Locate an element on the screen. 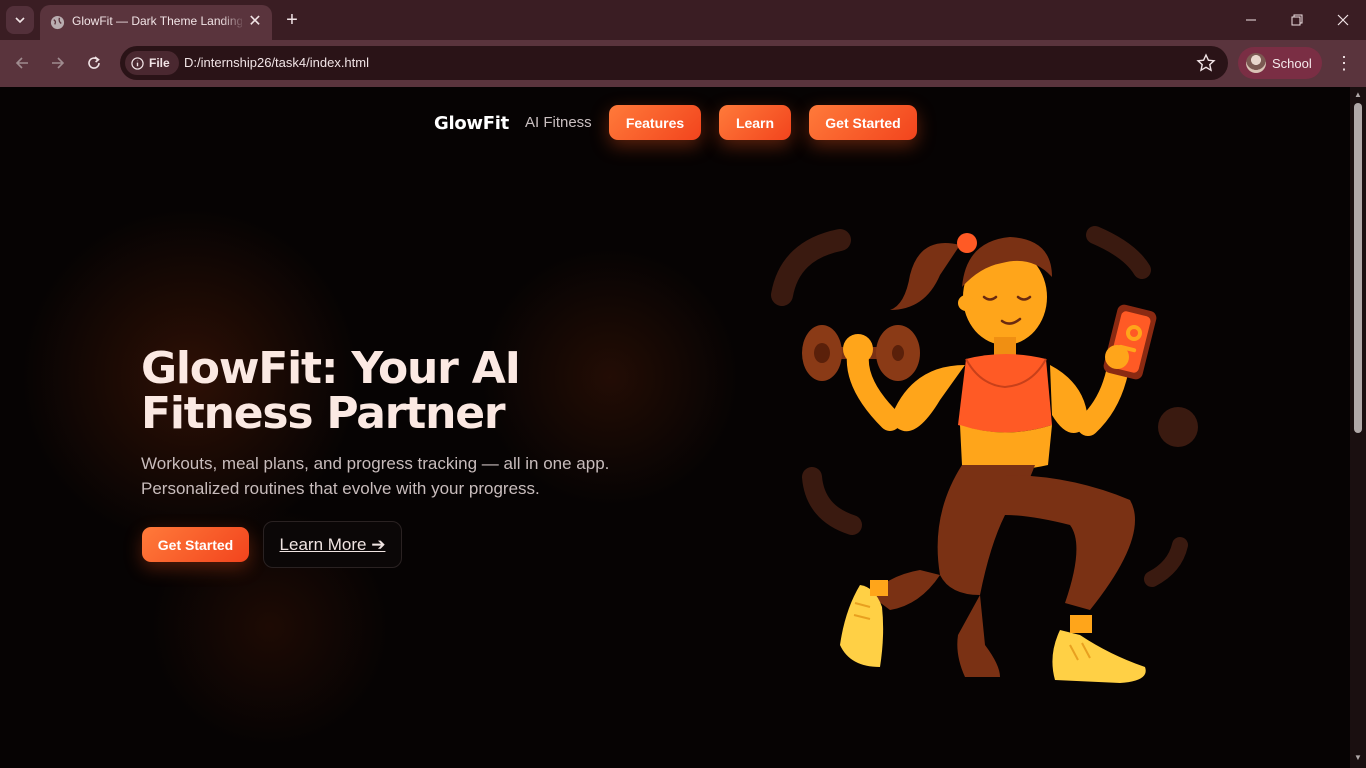 This screenshot has width=1366, height=768. restore-button is located at coordinates (1297, 20).